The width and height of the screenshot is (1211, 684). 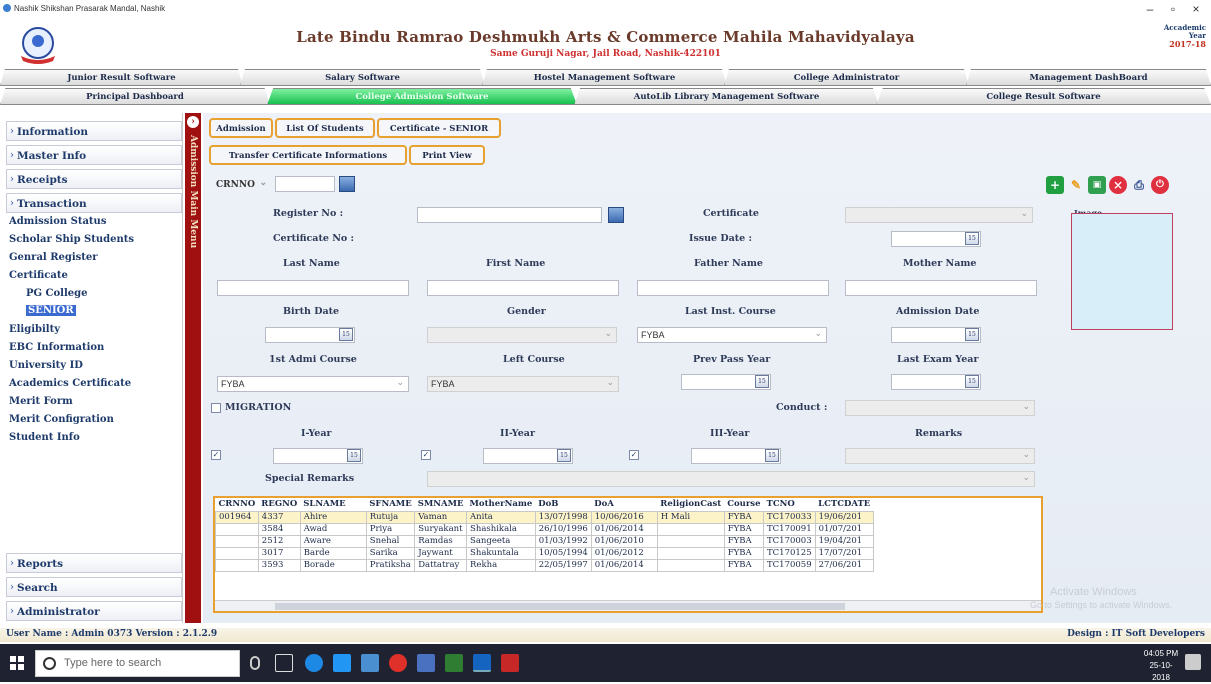 What do you see at coordinates (94, 587) in the screenshot?
I see `nav-search: Search` at bounding box center [94, 587].